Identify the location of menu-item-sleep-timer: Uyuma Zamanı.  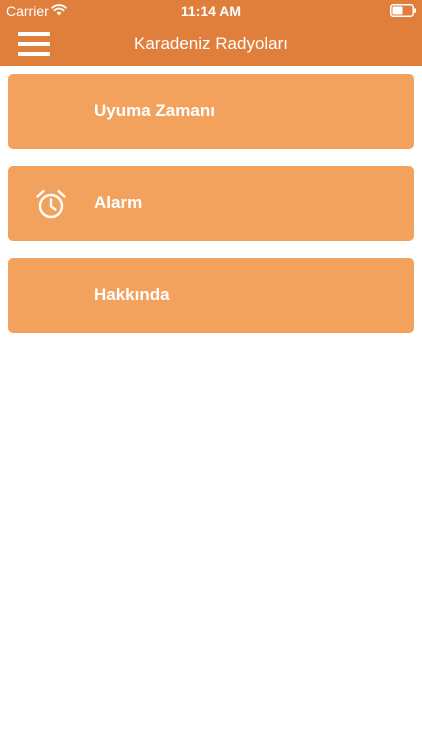
(211, 111).